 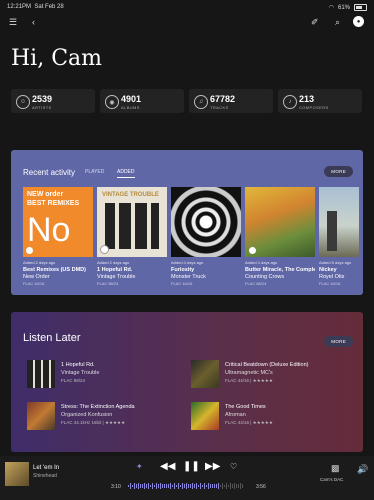 What do you see at coordinates (335, 468) in the screenshot?
I see `zone-icon: ▩` at bounding box center [335, 468].